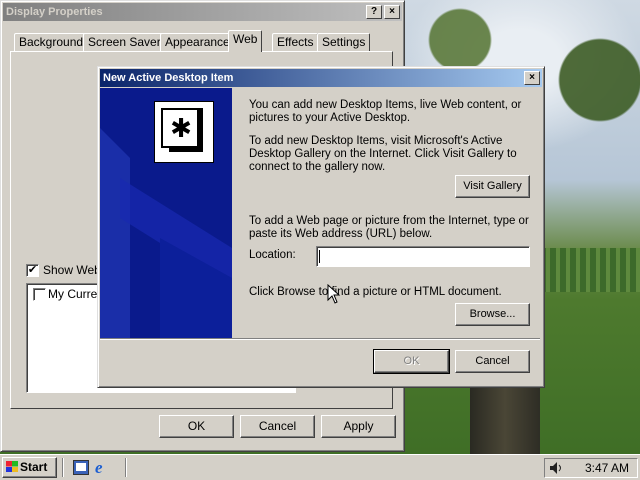 This screenshot has height=480, width=640. Describe the element at coordinates (184, 132) in the screenshot. I see `active-desktop-icon: ✱` at that location.